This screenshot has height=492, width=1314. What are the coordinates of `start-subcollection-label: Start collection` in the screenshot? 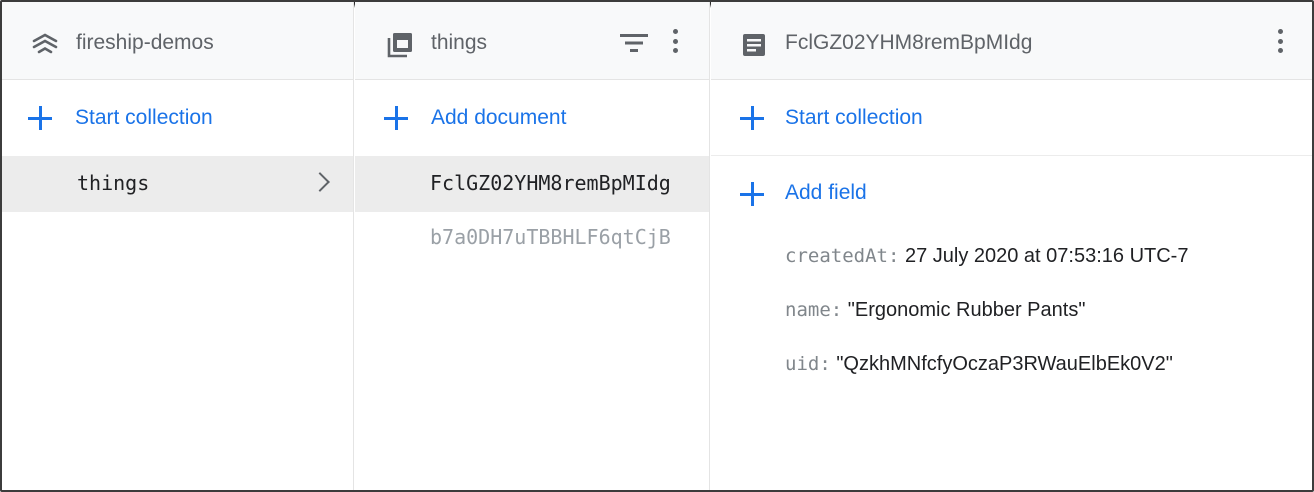 It's located at (854, 117).